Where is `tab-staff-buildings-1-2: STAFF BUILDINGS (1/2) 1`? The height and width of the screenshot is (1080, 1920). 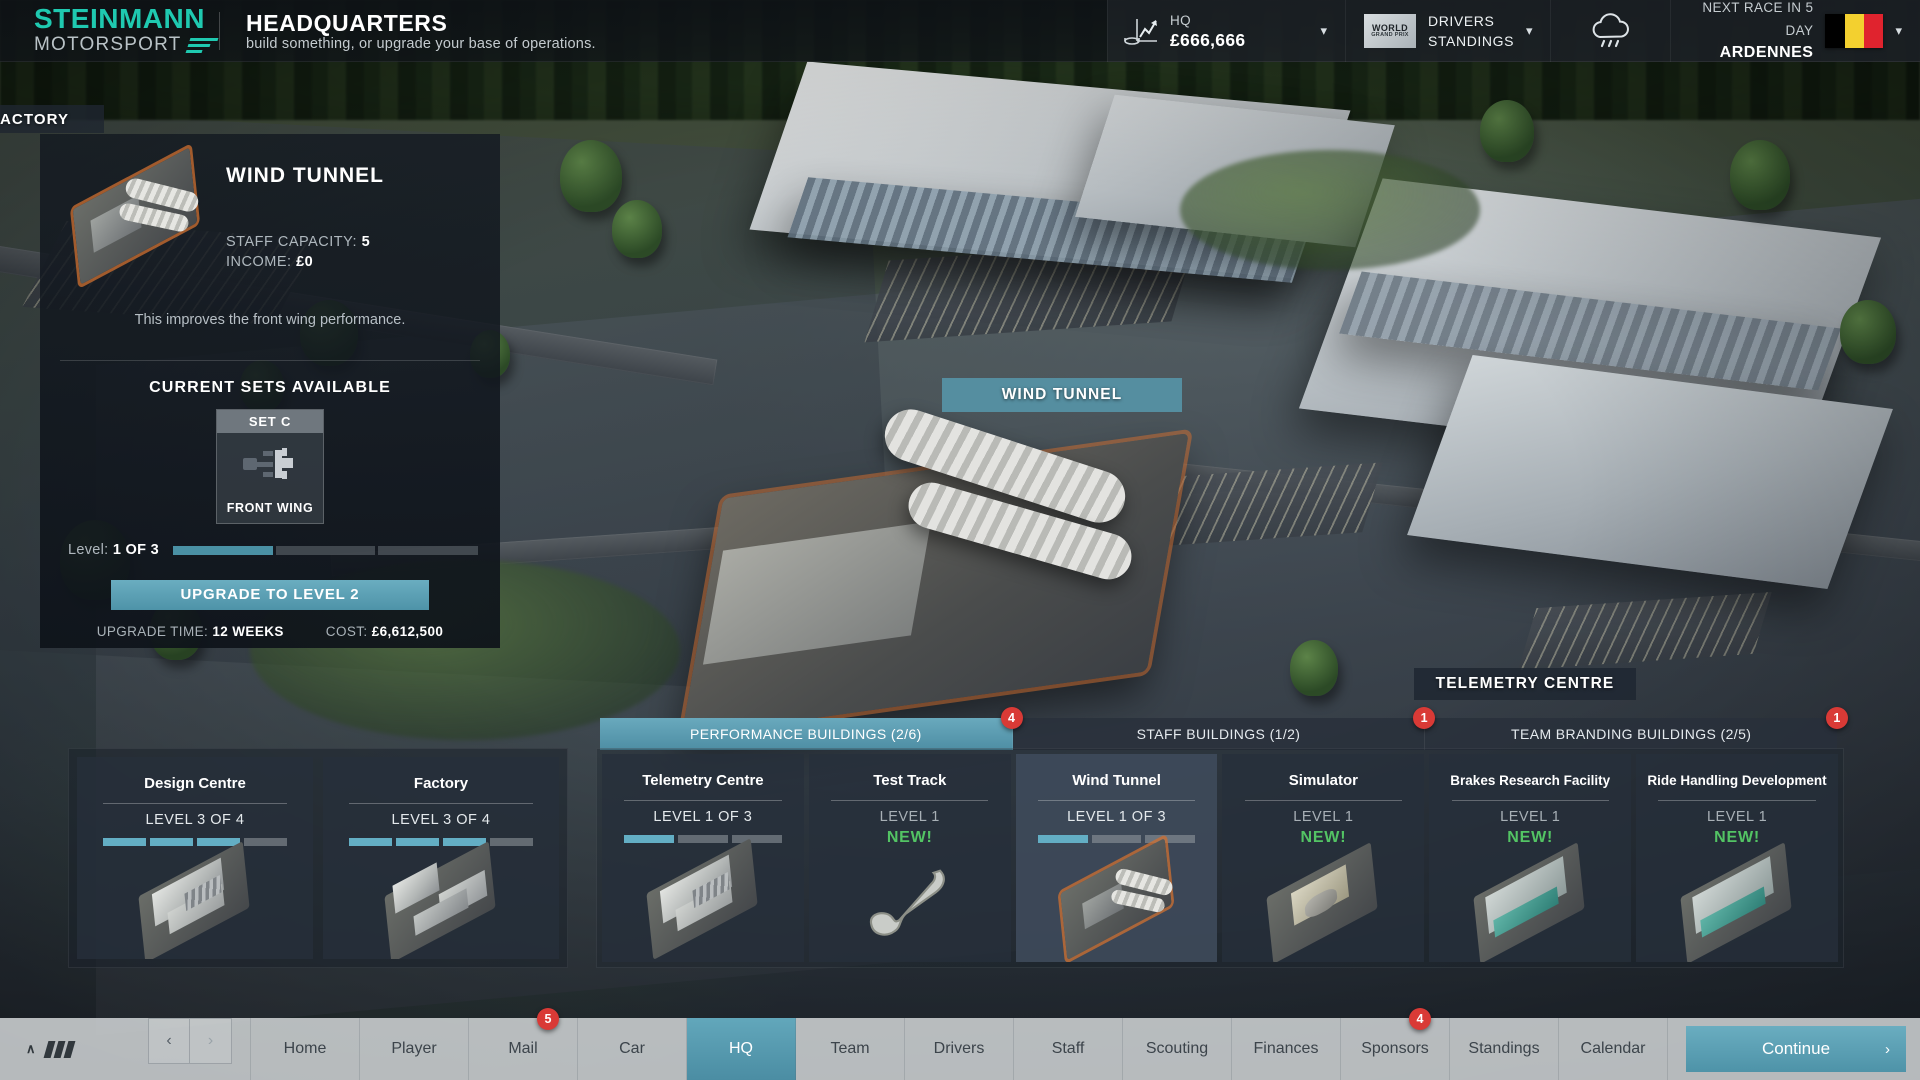
tab-staff-buildings-1-2: STAFF BUILDINGS (1/2) 1 is located at coordinates (1224, 728).